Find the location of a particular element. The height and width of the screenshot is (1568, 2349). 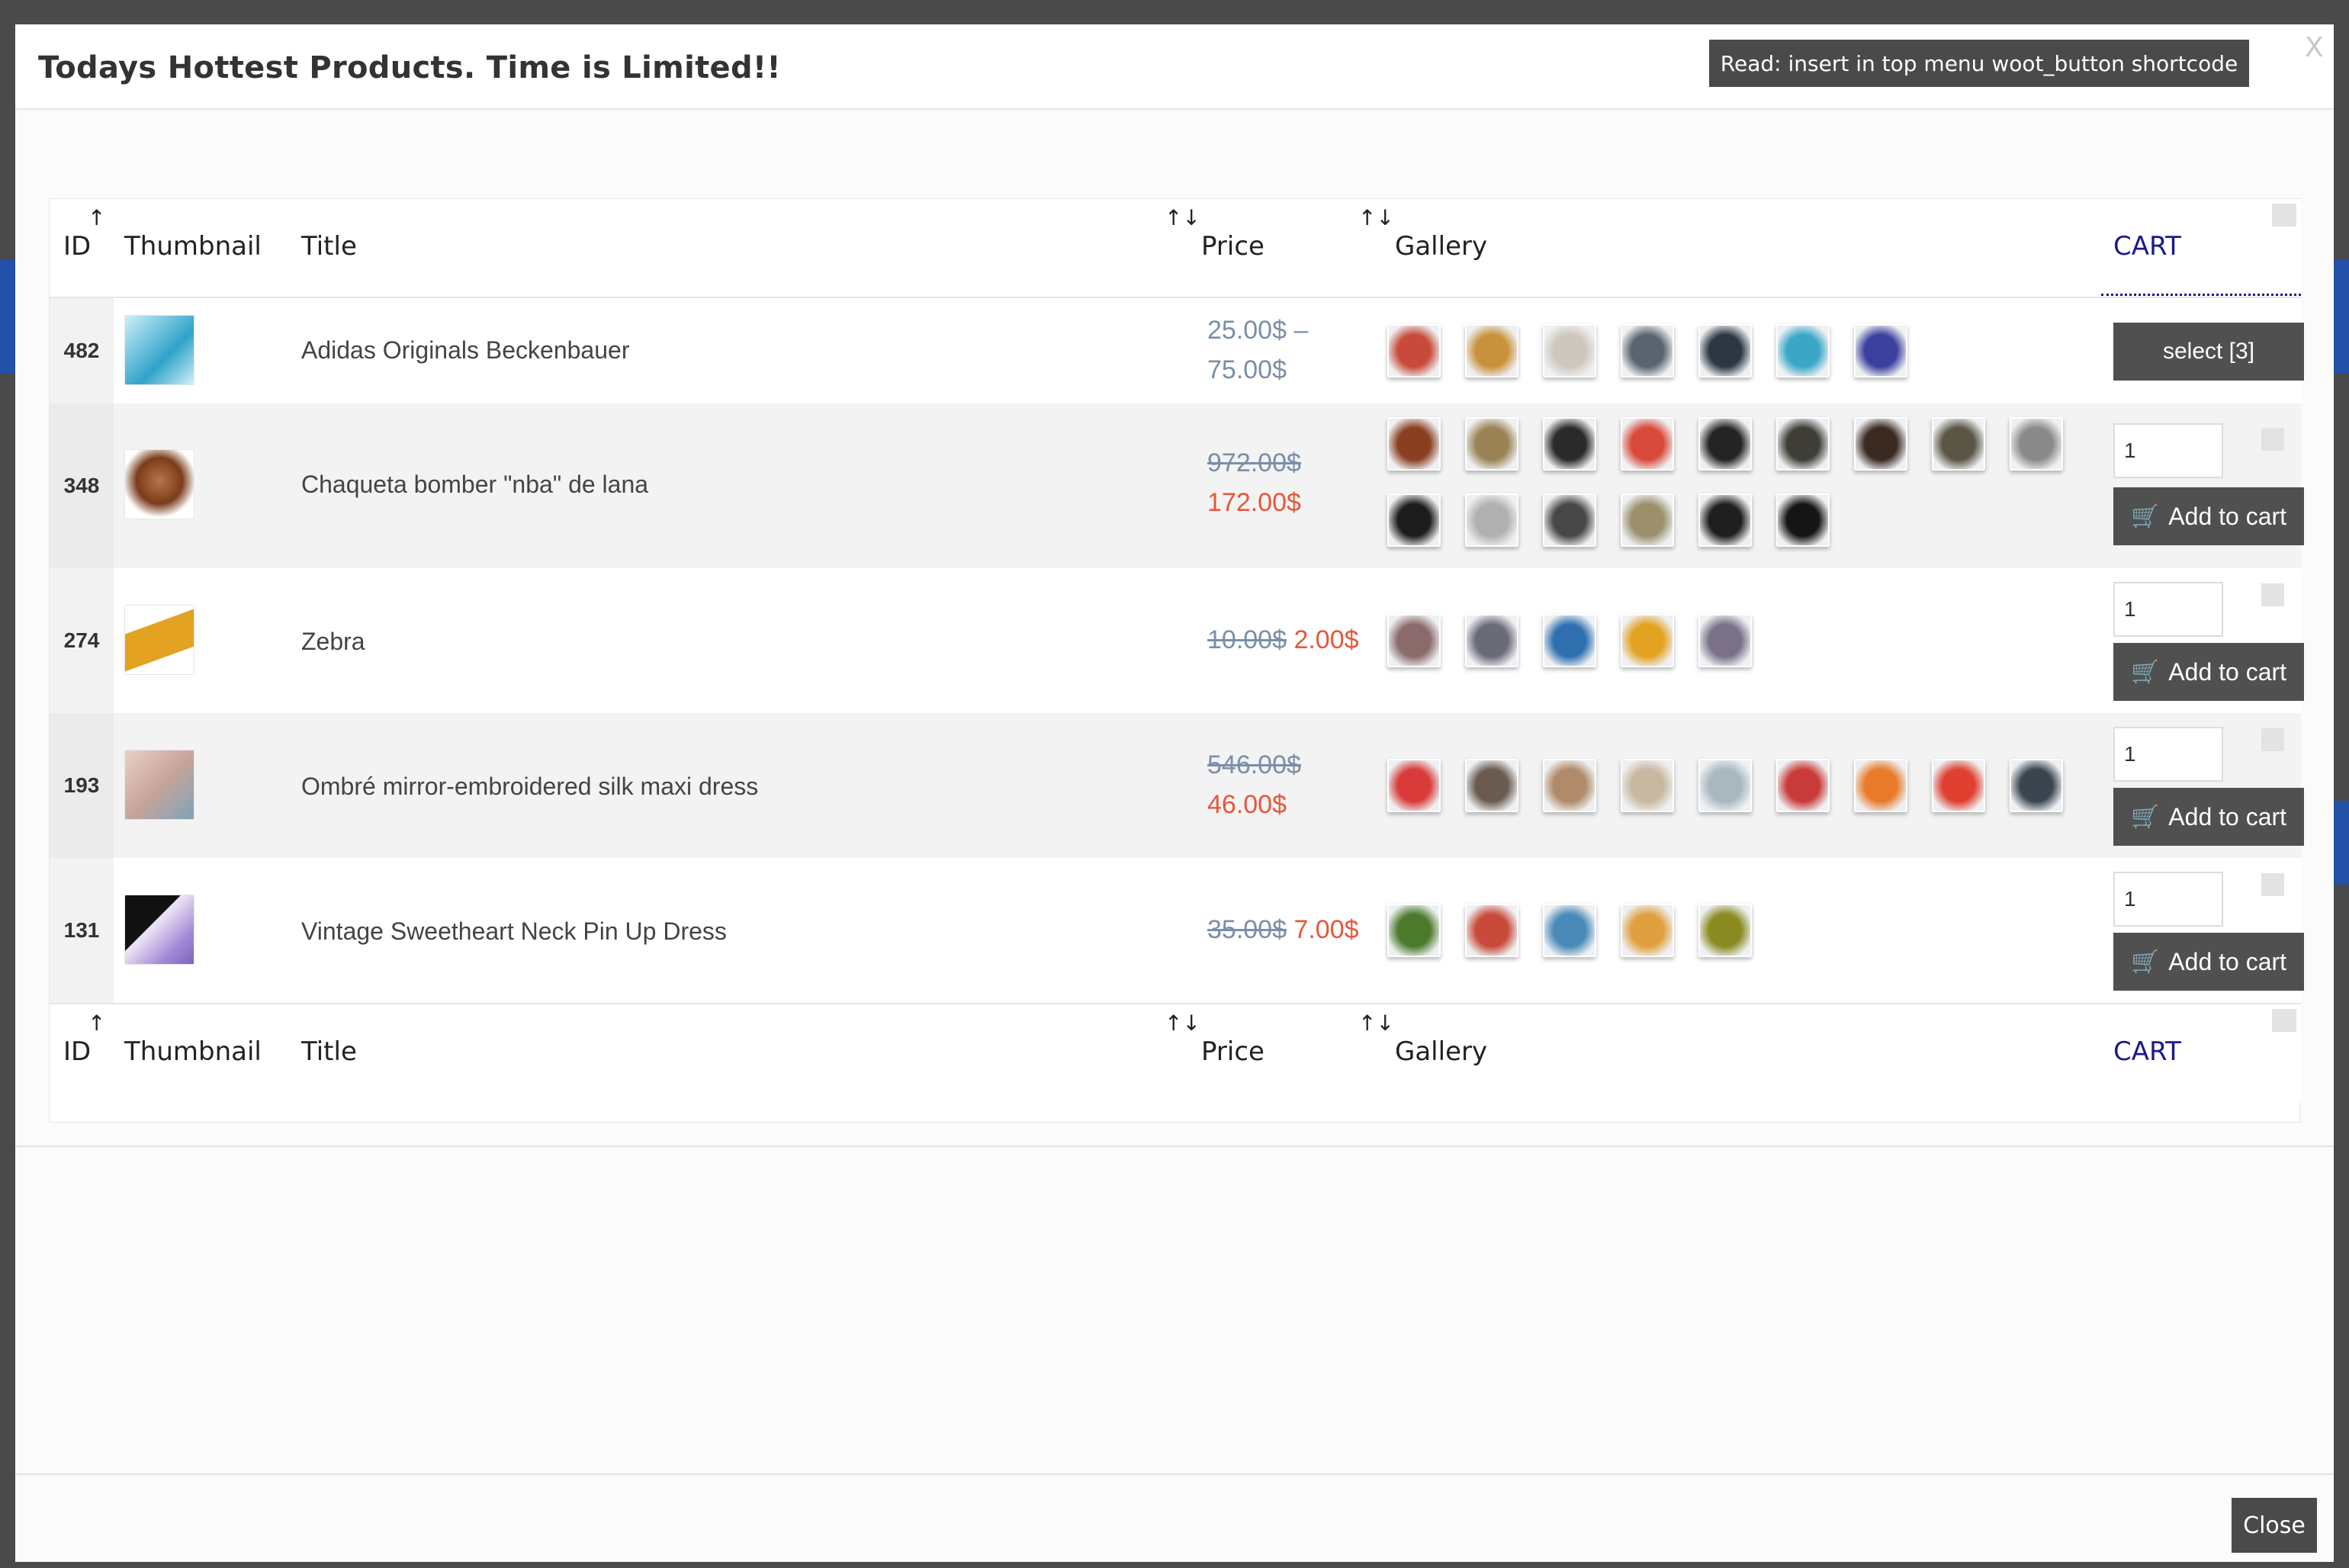

column-header-title: Title is located at coordinates (329, 246).